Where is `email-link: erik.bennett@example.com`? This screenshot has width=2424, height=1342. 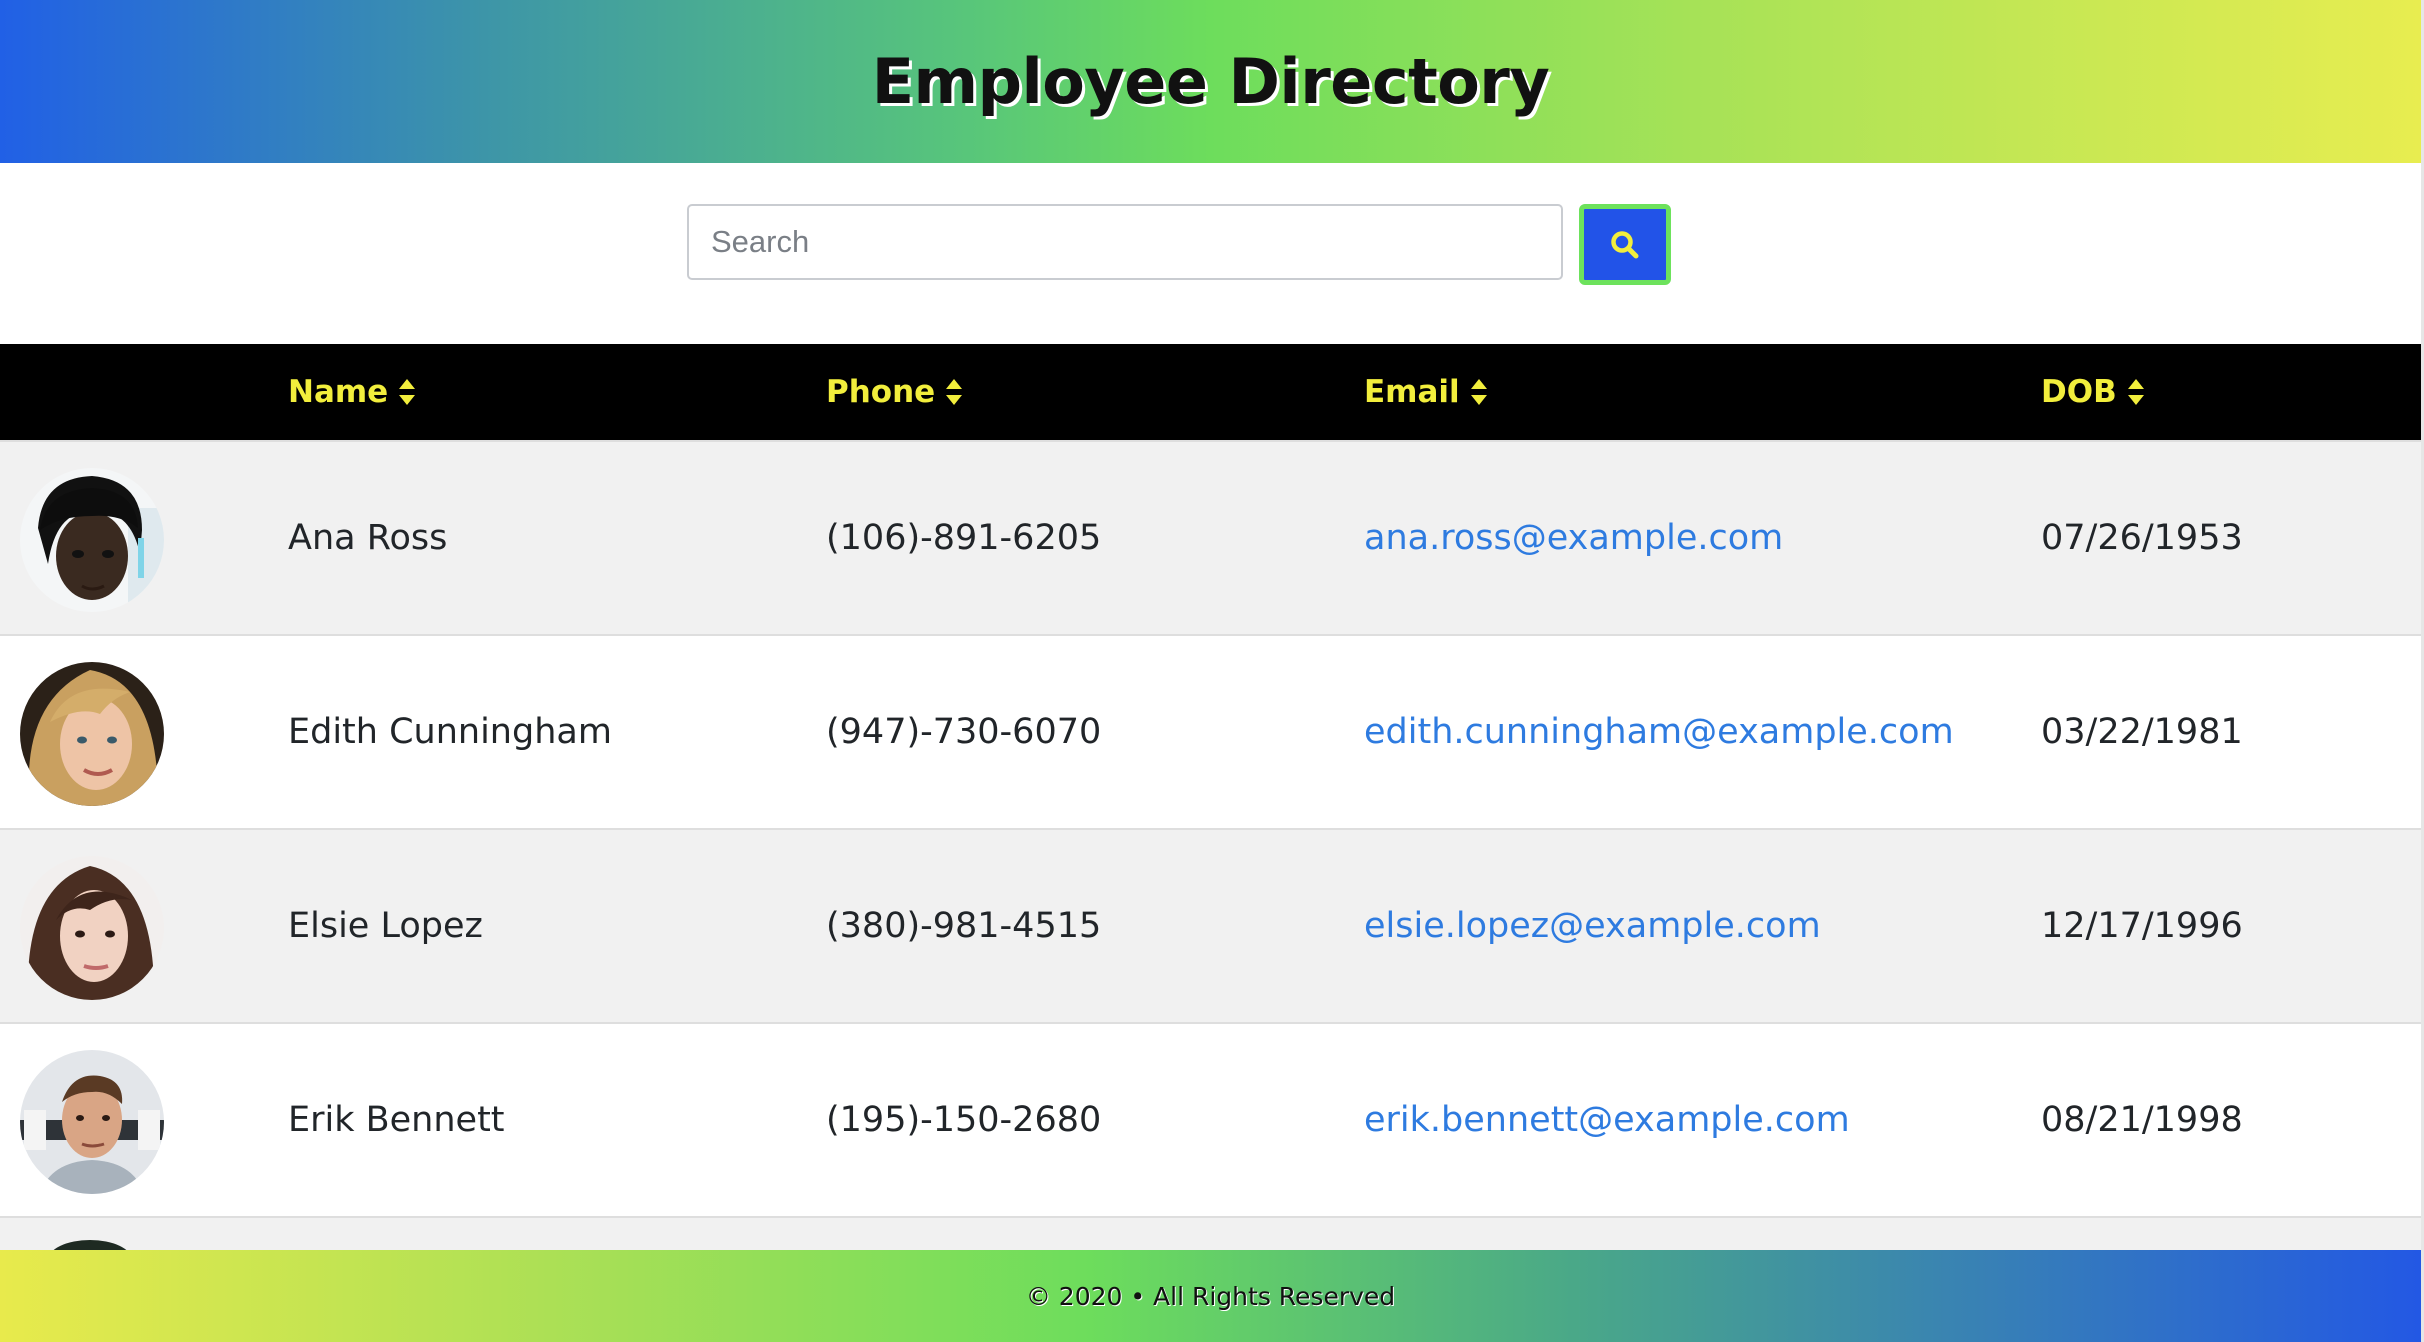 email-link: erik.bennett@example.com is located at coordinates (1607, 1120).